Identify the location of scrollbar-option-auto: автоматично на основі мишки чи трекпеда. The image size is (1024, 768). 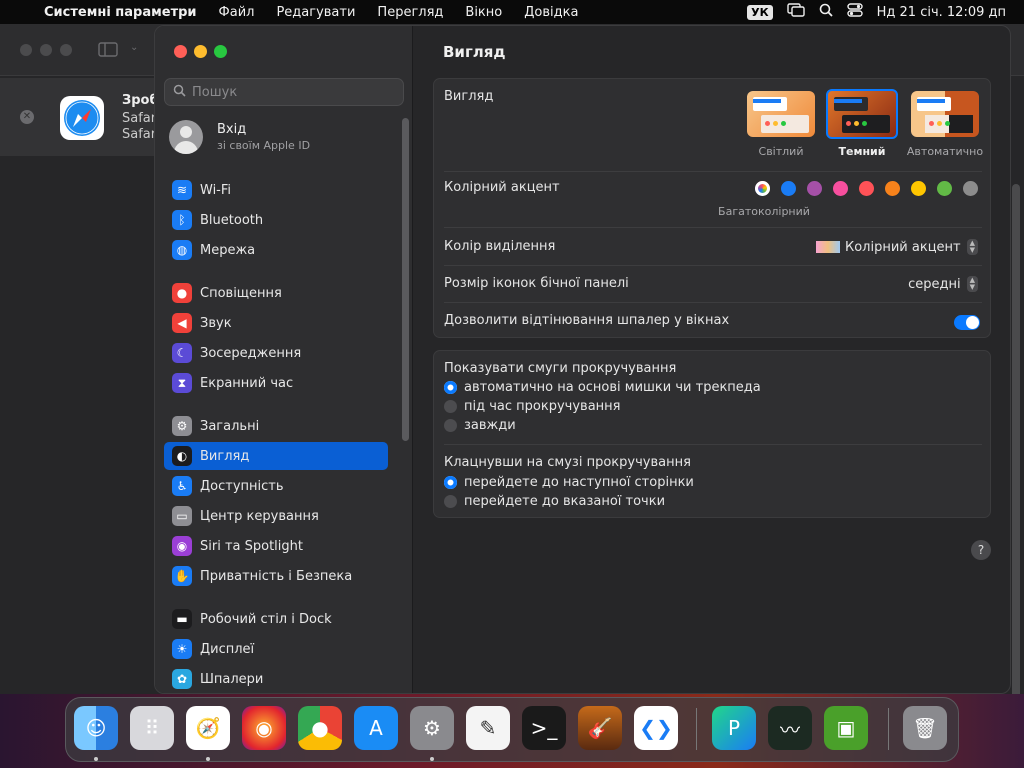
(602, 387).